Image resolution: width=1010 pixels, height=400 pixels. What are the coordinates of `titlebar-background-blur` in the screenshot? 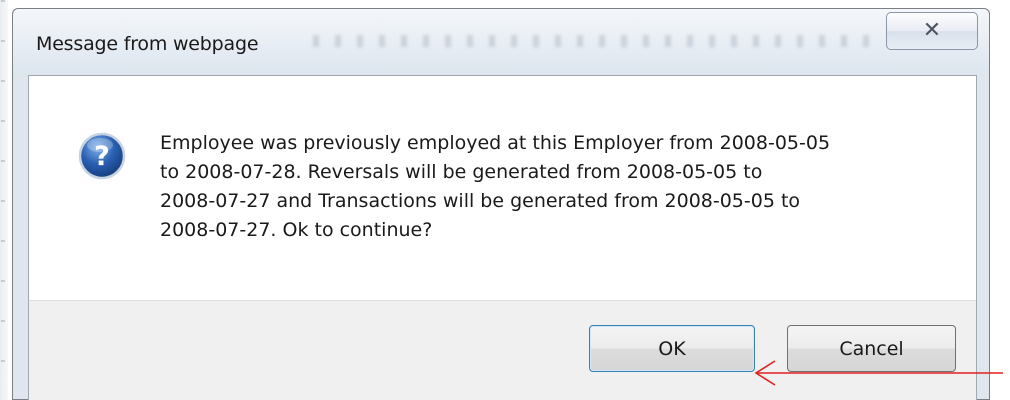 It's located at (593, 41).